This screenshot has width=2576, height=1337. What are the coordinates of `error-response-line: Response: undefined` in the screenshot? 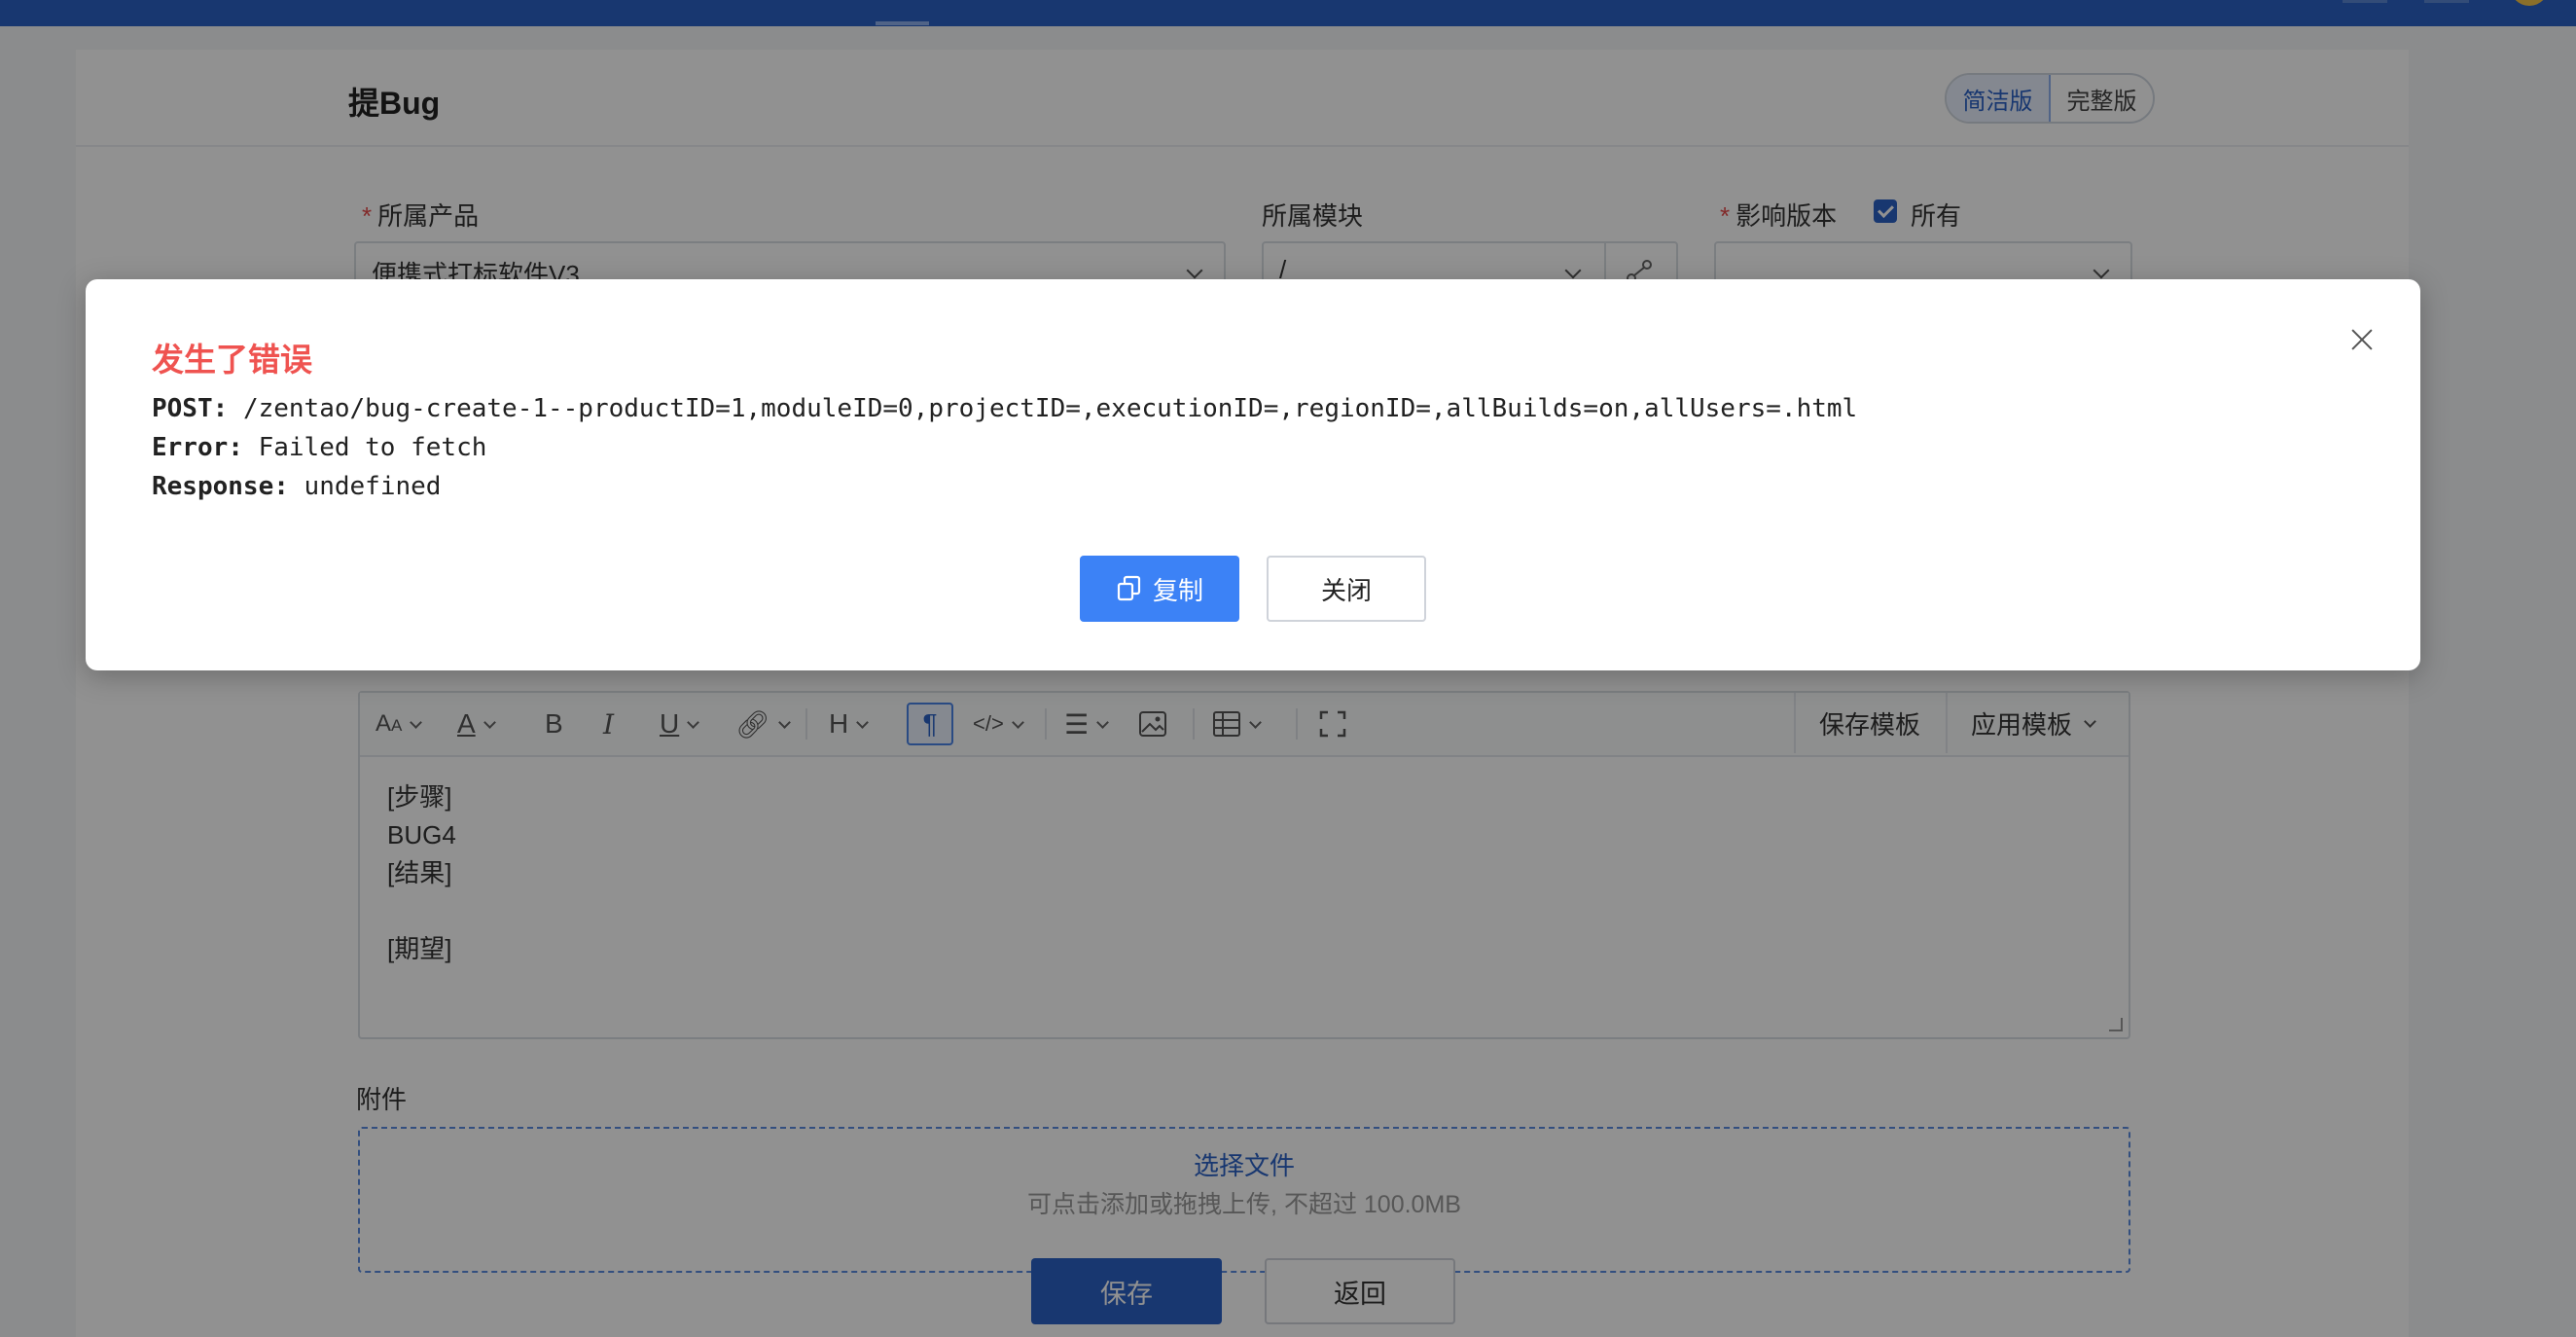 It's located at (296, 486).